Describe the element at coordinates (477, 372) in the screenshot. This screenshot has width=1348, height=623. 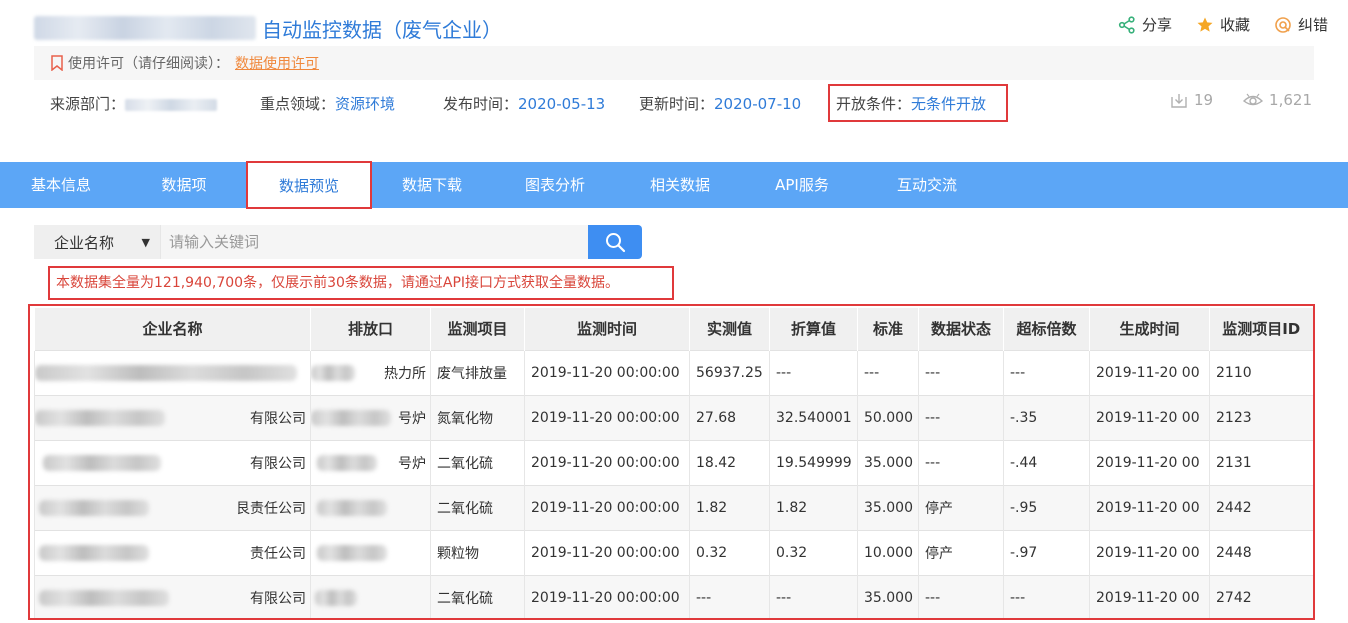
I see `table-cell: 废气排放量` at that location.